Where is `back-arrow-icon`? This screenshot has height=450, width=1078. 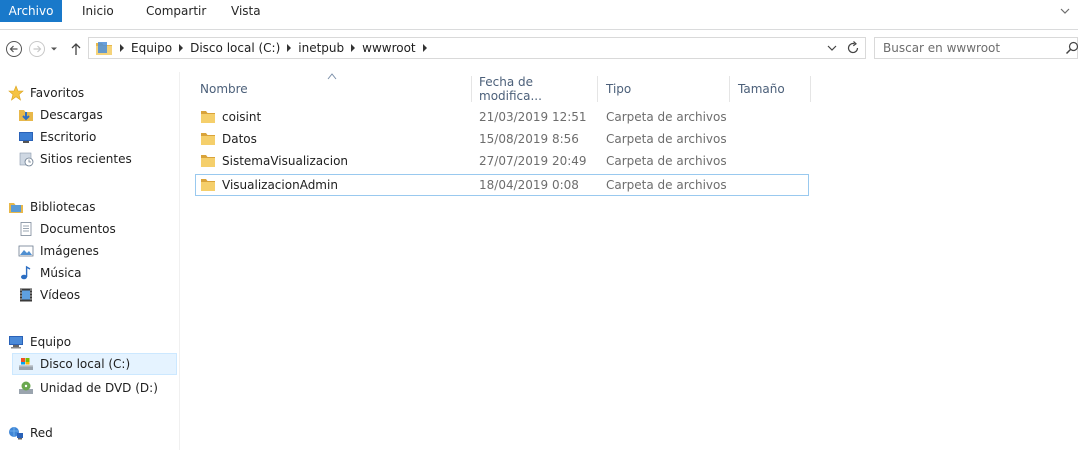
back-arrow-icon is located at coordinates (14, 49).